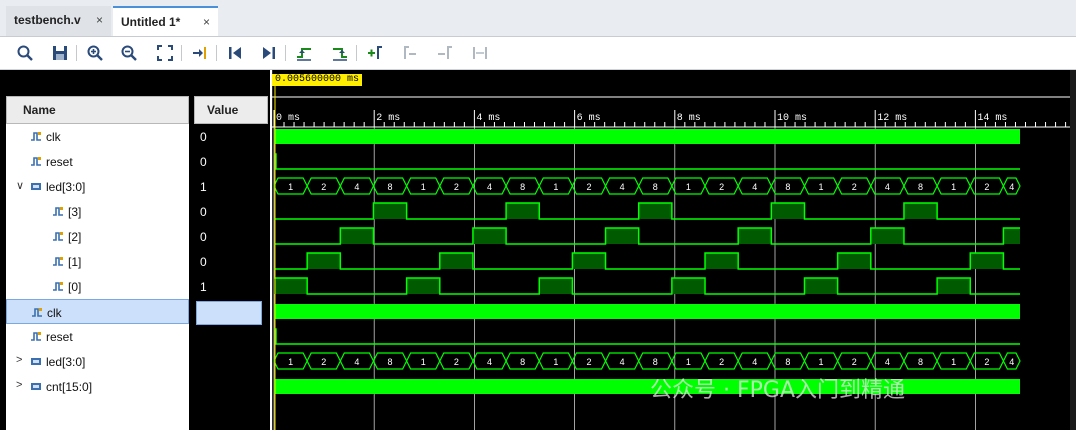 This screenshot has width=1076, height=430. What do you see at coordinates (200, 53) in the screenshot?
I see `go-to-cursor-icon` at bounding box center [200, 53].